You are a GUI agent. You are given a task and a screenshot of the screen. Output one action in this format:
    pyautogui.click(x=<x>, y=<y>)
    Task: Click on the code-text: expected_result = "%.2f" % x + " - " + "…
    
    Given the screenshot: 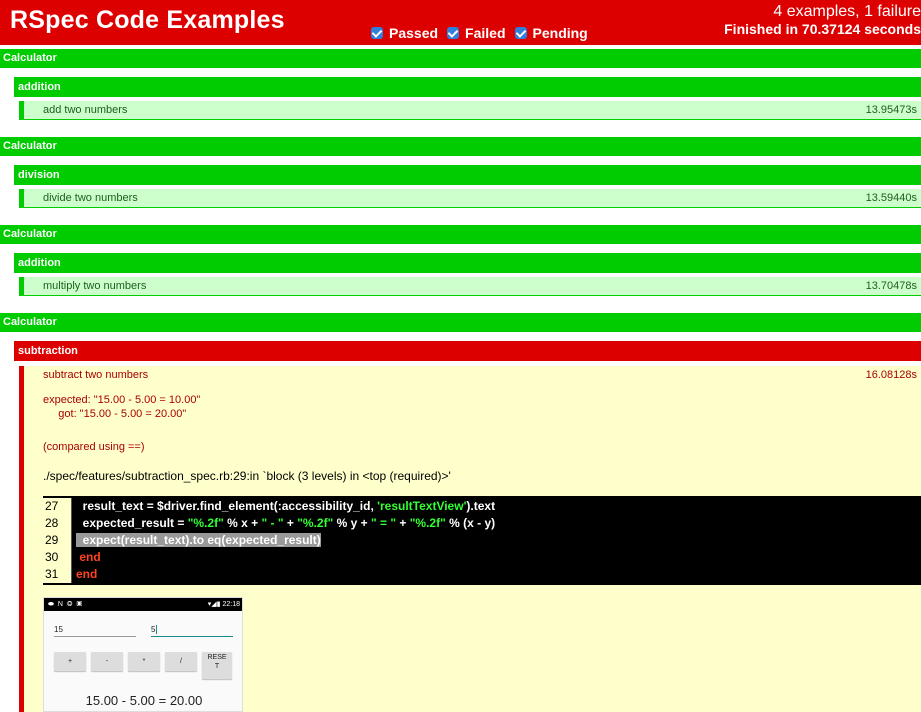 What is the action you would take?
    pyautogui.click(x=285, y=523)
    